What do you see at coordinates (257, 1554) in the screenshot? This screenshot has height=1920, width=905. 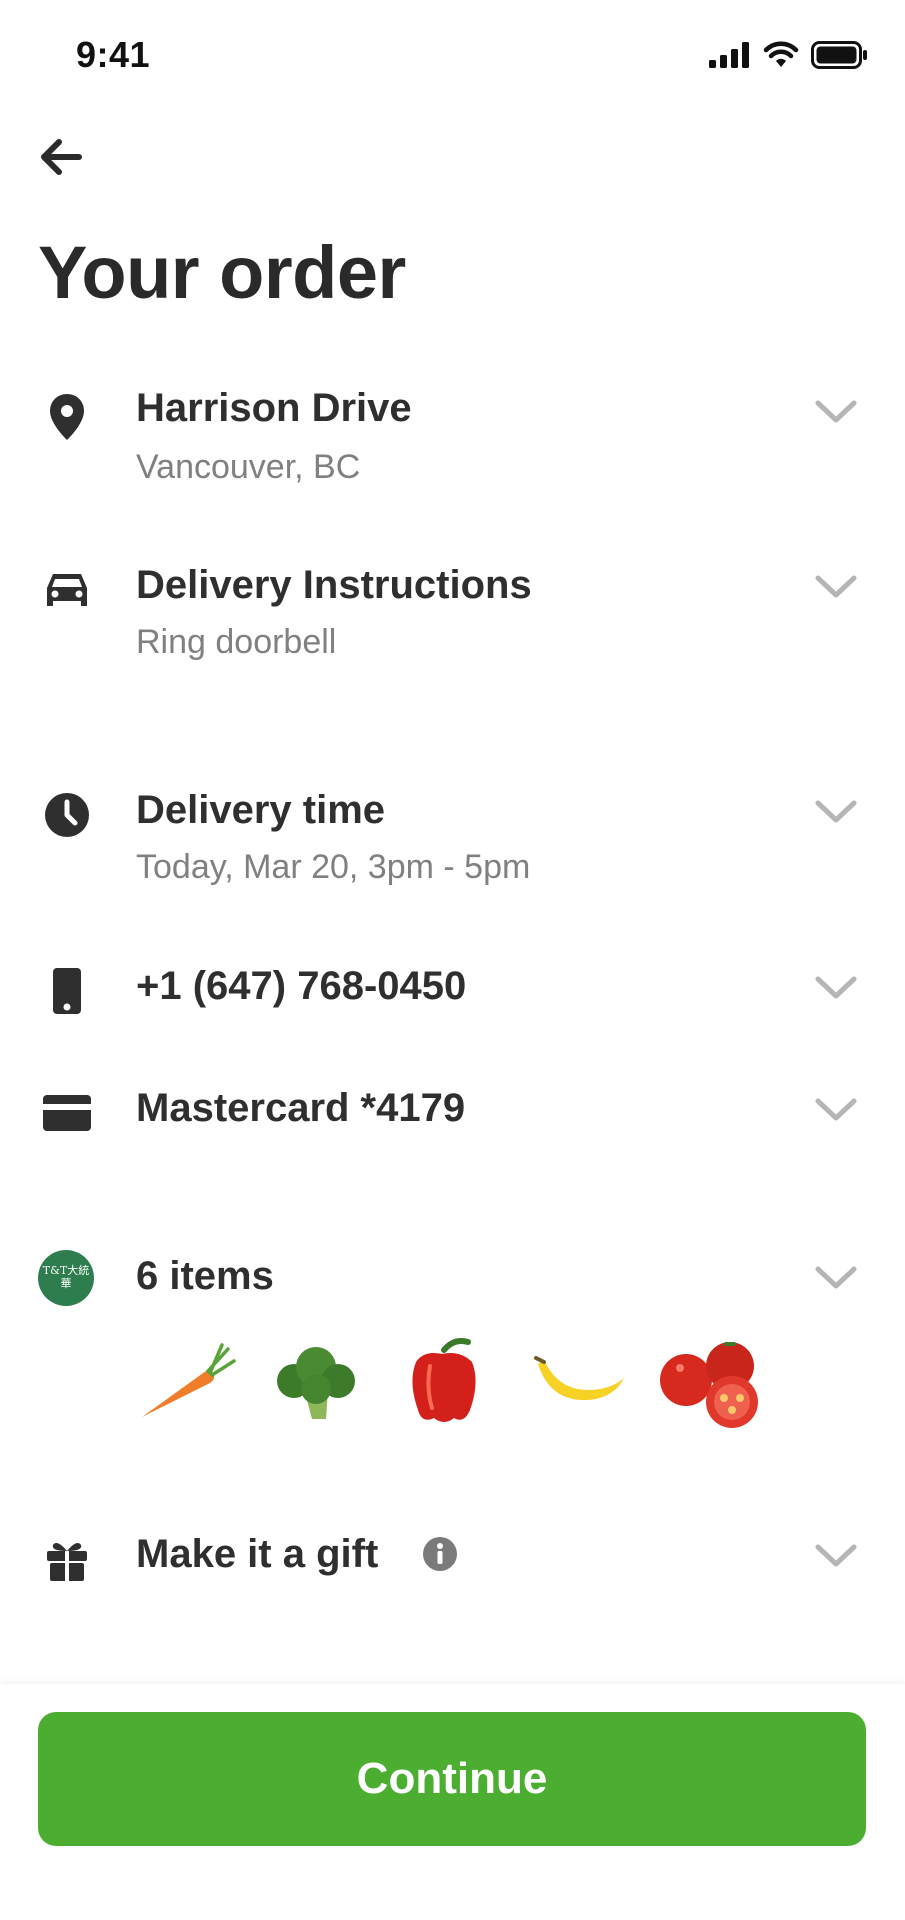 I see `gift-label: Make it a gift` at bounding box center [257, 1554].